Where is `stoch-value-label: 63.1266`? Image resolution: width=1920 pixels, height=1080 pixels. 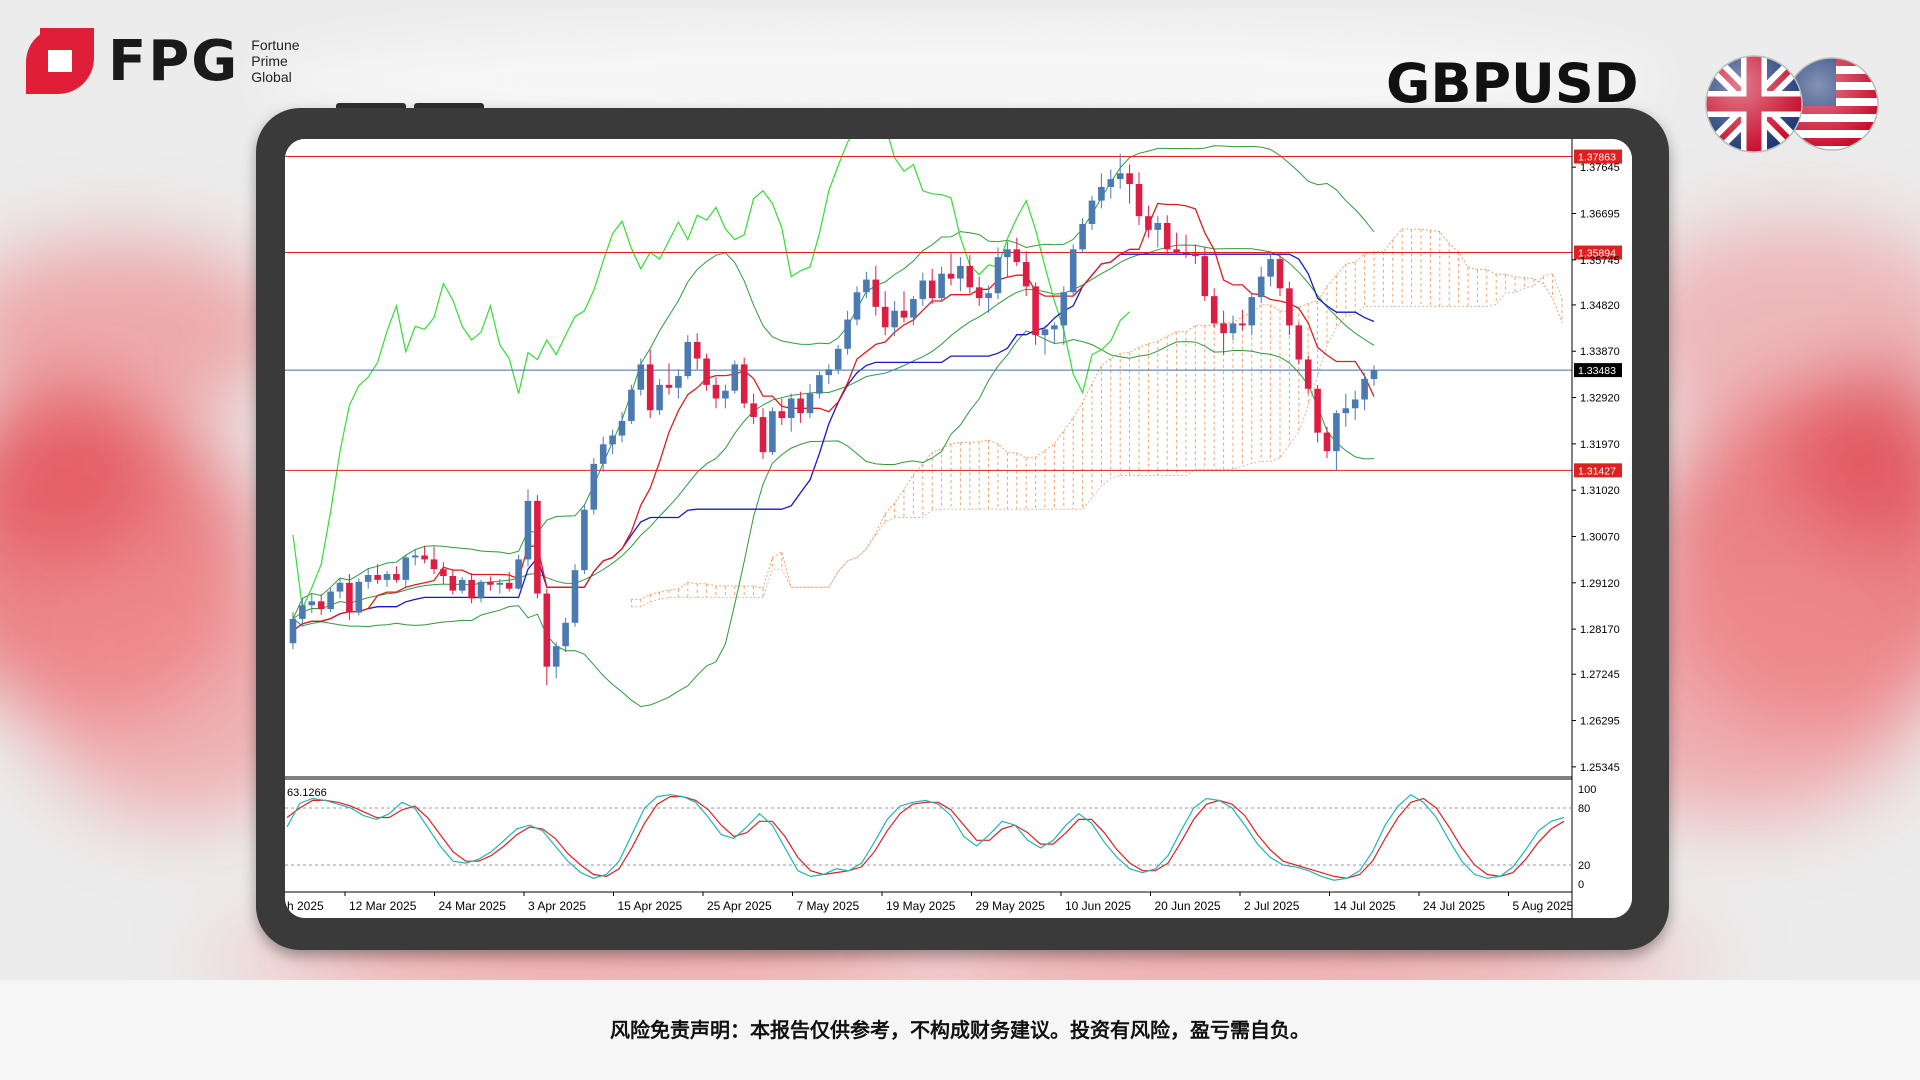 stoch-value-label: 63.1266 is located at coordinates (307, 793).